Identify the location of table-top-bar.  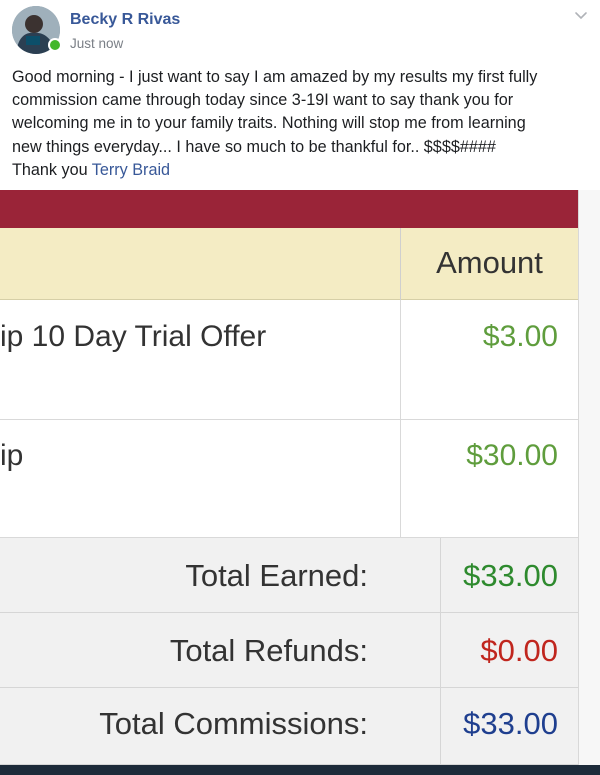
(300, 209).